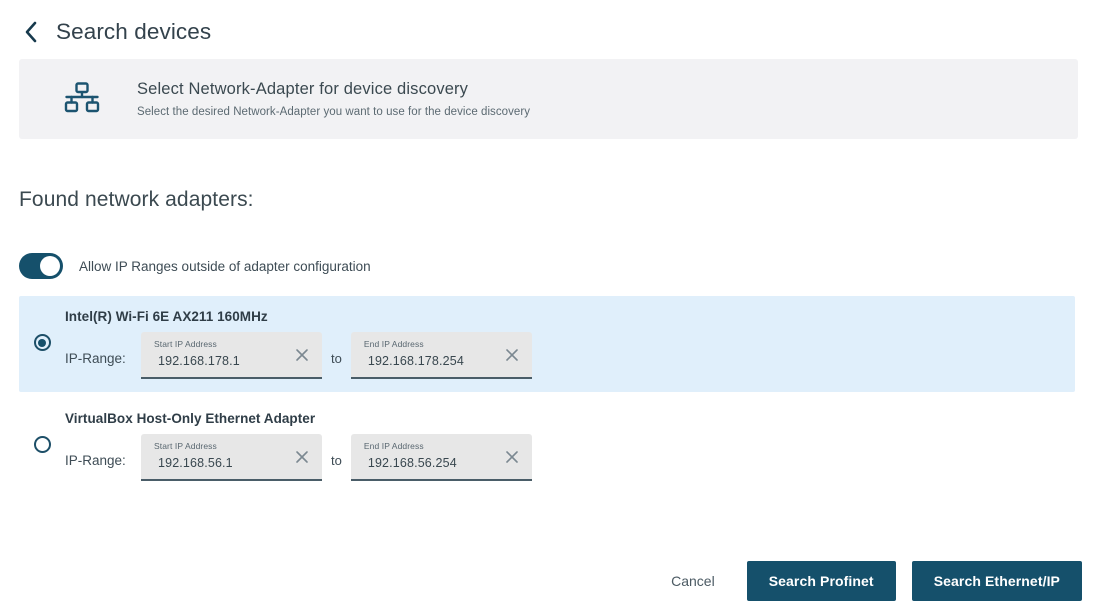  What do you see at coordinates (412, 463) in the screenshot?
I see `end-ip-field-value: 192.168.56.254` at bounding box center [412, 463].